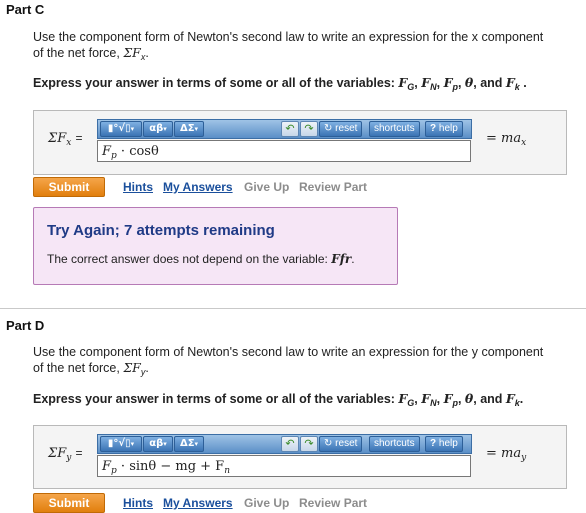 This screenshot has height=513, width=586. What do you see at coordinates (333, 187) in the screenshot?
I see `part-c-review-part-link: Review Part` at bounding box center [333, 187].